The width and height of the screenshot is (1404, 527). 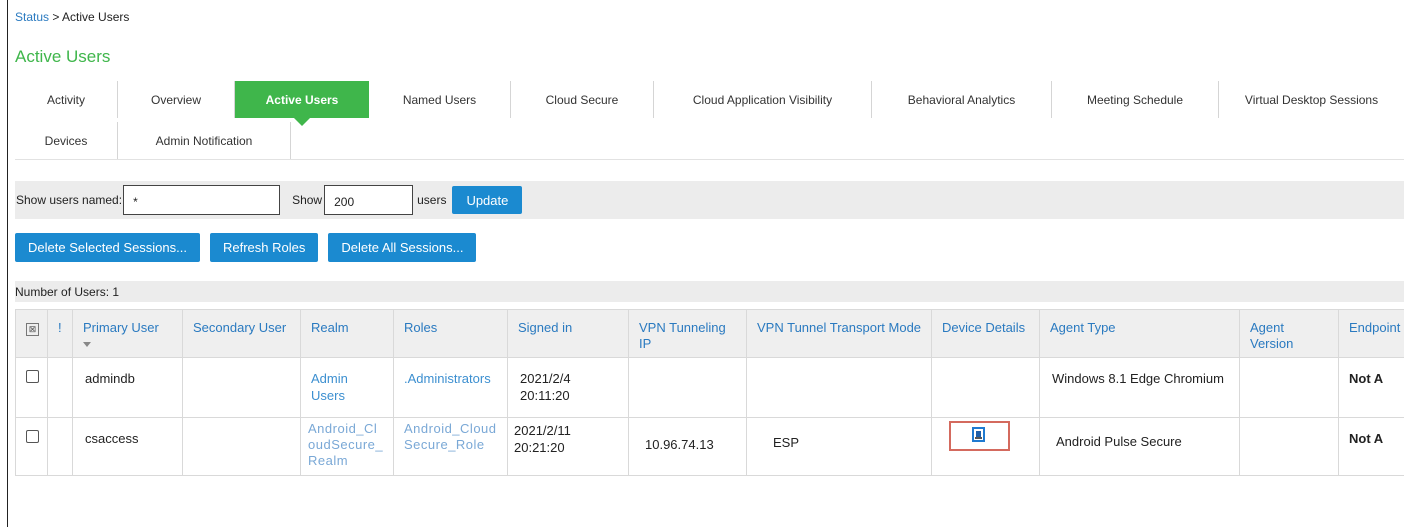 I want to click on tab-devices: Devices, so click(x=66, y=140).